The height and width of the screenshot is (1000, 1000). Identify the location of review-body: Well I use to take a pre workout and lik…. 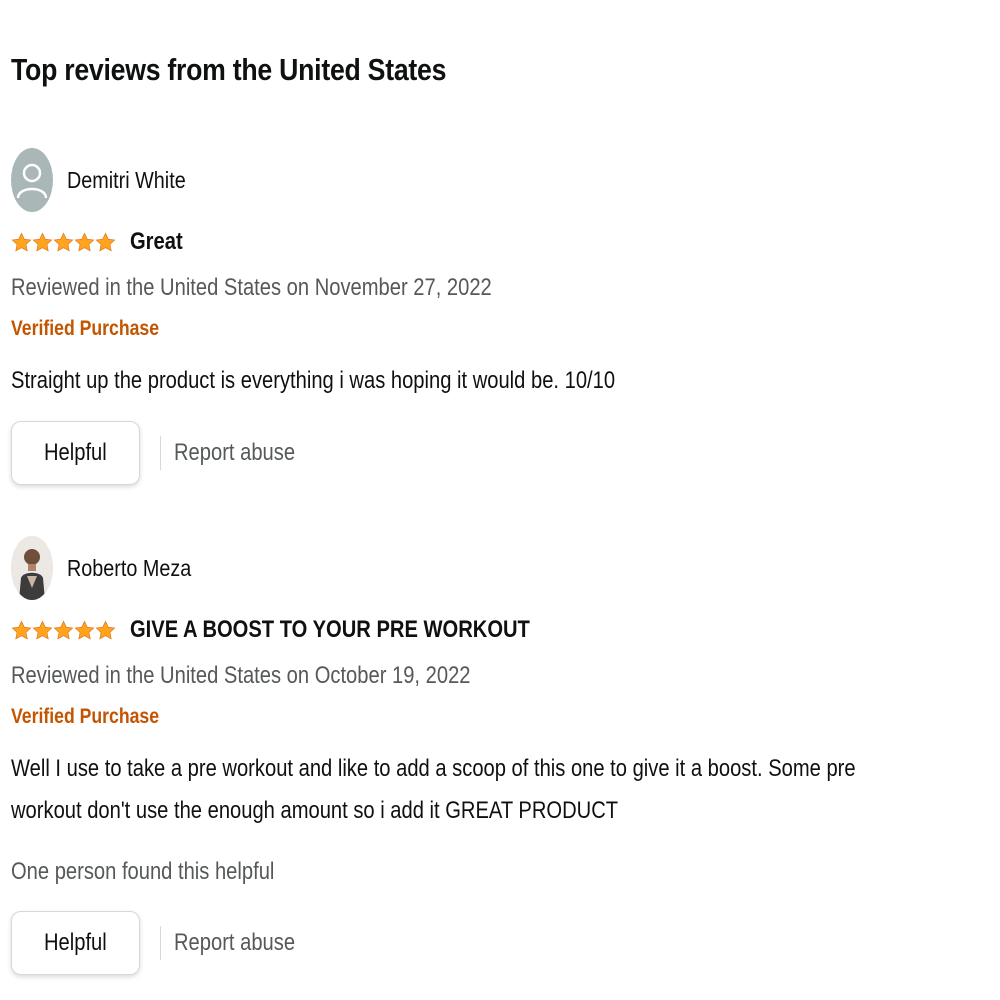
(433, 789).